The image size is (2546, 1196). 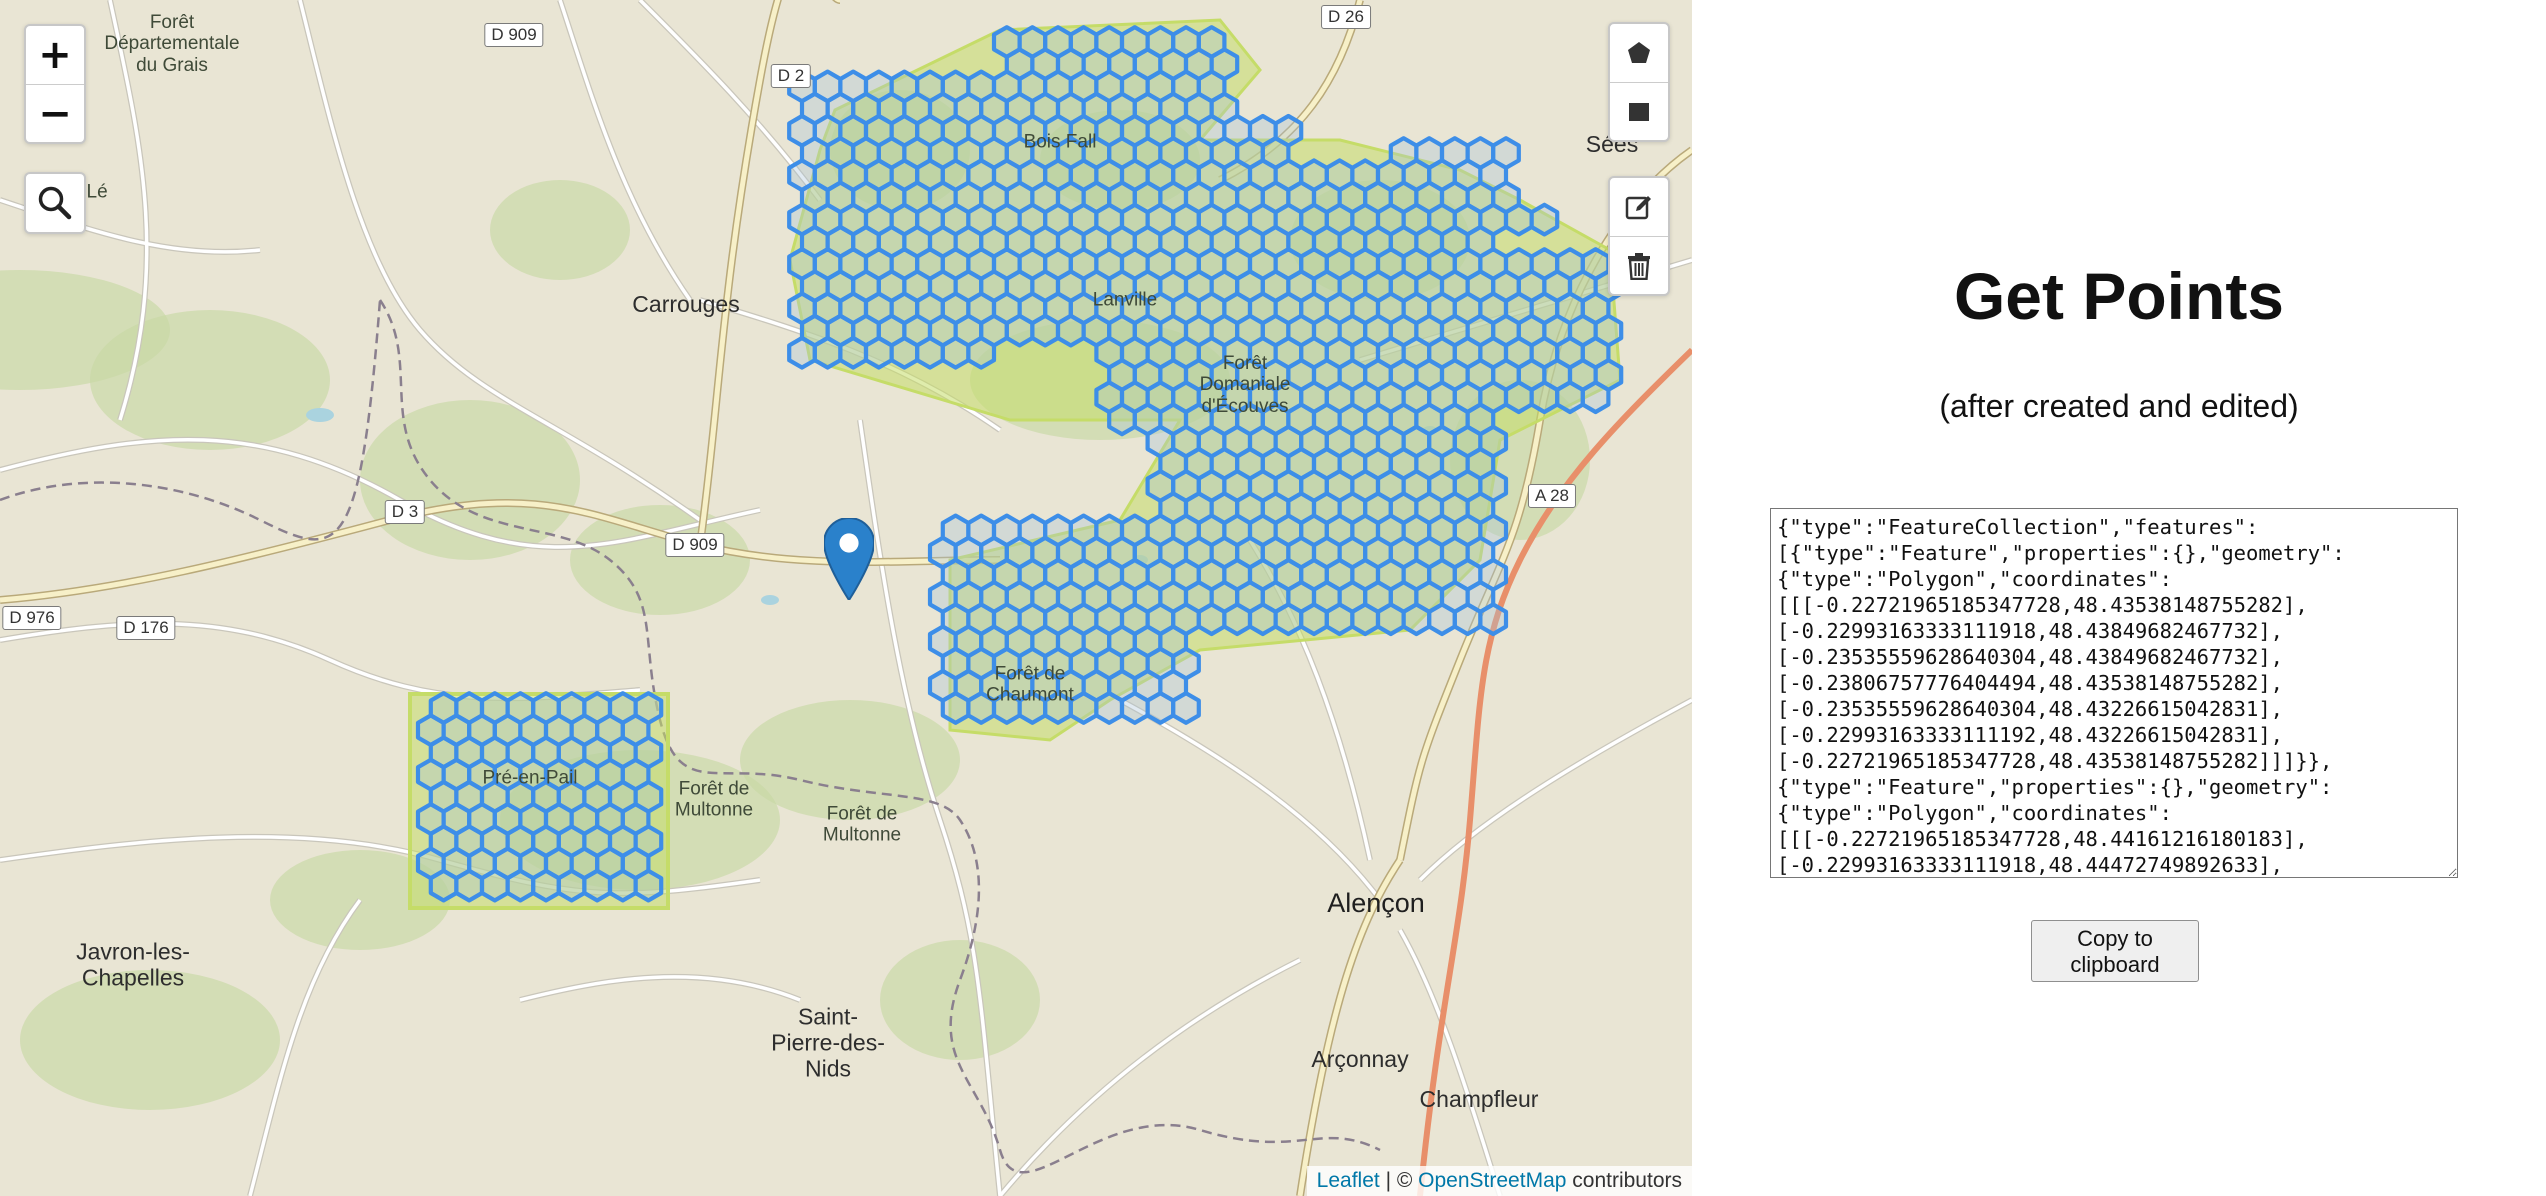 What do you see at coordinates (405, 512) in the screenshot?
I see `road-label-d3: D 3` at bounding box center [405, 512].